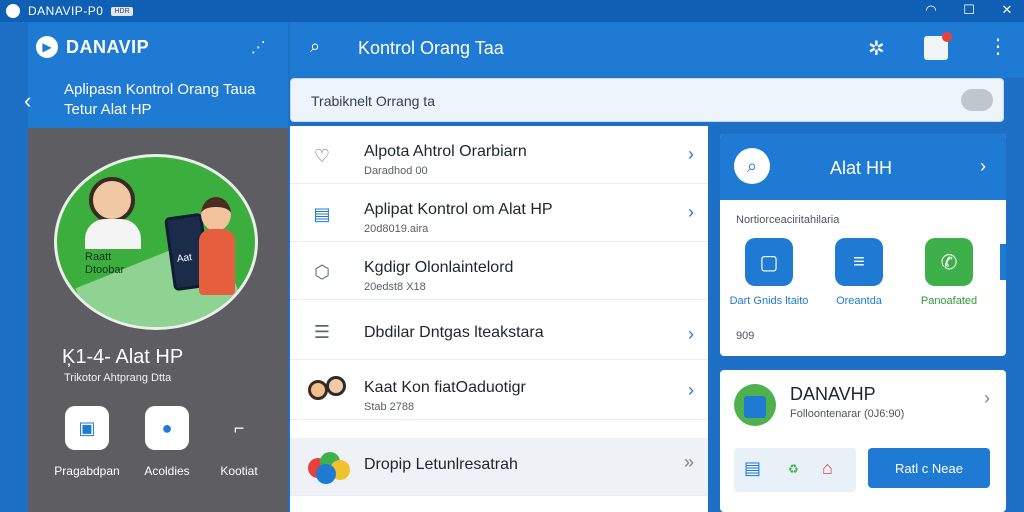  Describe the element at coordinates (322, 155) in the screenshot. I see `shield-heart-icon: ♡` at that location.